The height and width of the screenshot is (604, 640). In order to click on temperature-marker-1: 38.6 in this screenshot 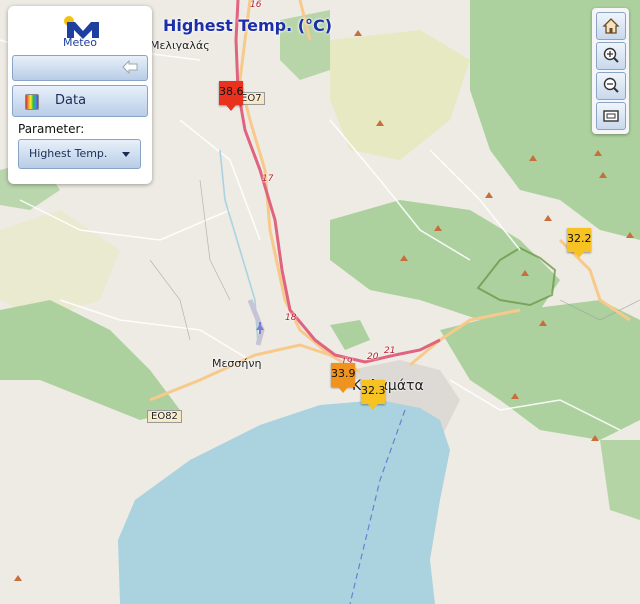, I will do `click(231, 96)`.